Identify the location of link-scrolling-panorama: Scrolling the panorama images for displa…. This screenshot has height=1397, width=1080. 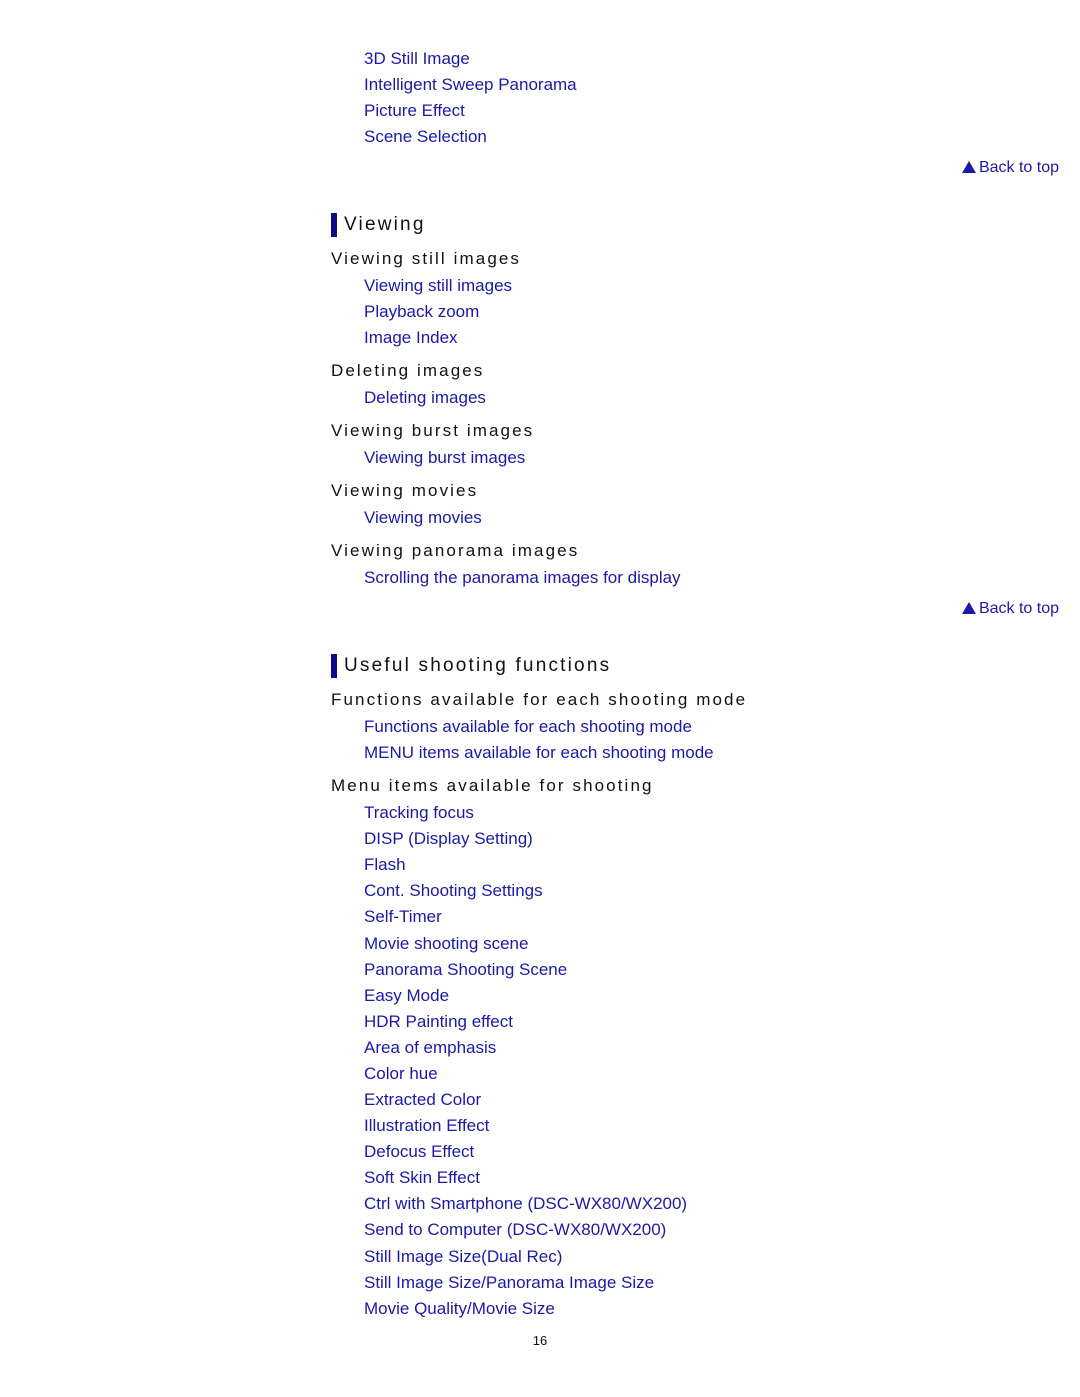
(522, 578).